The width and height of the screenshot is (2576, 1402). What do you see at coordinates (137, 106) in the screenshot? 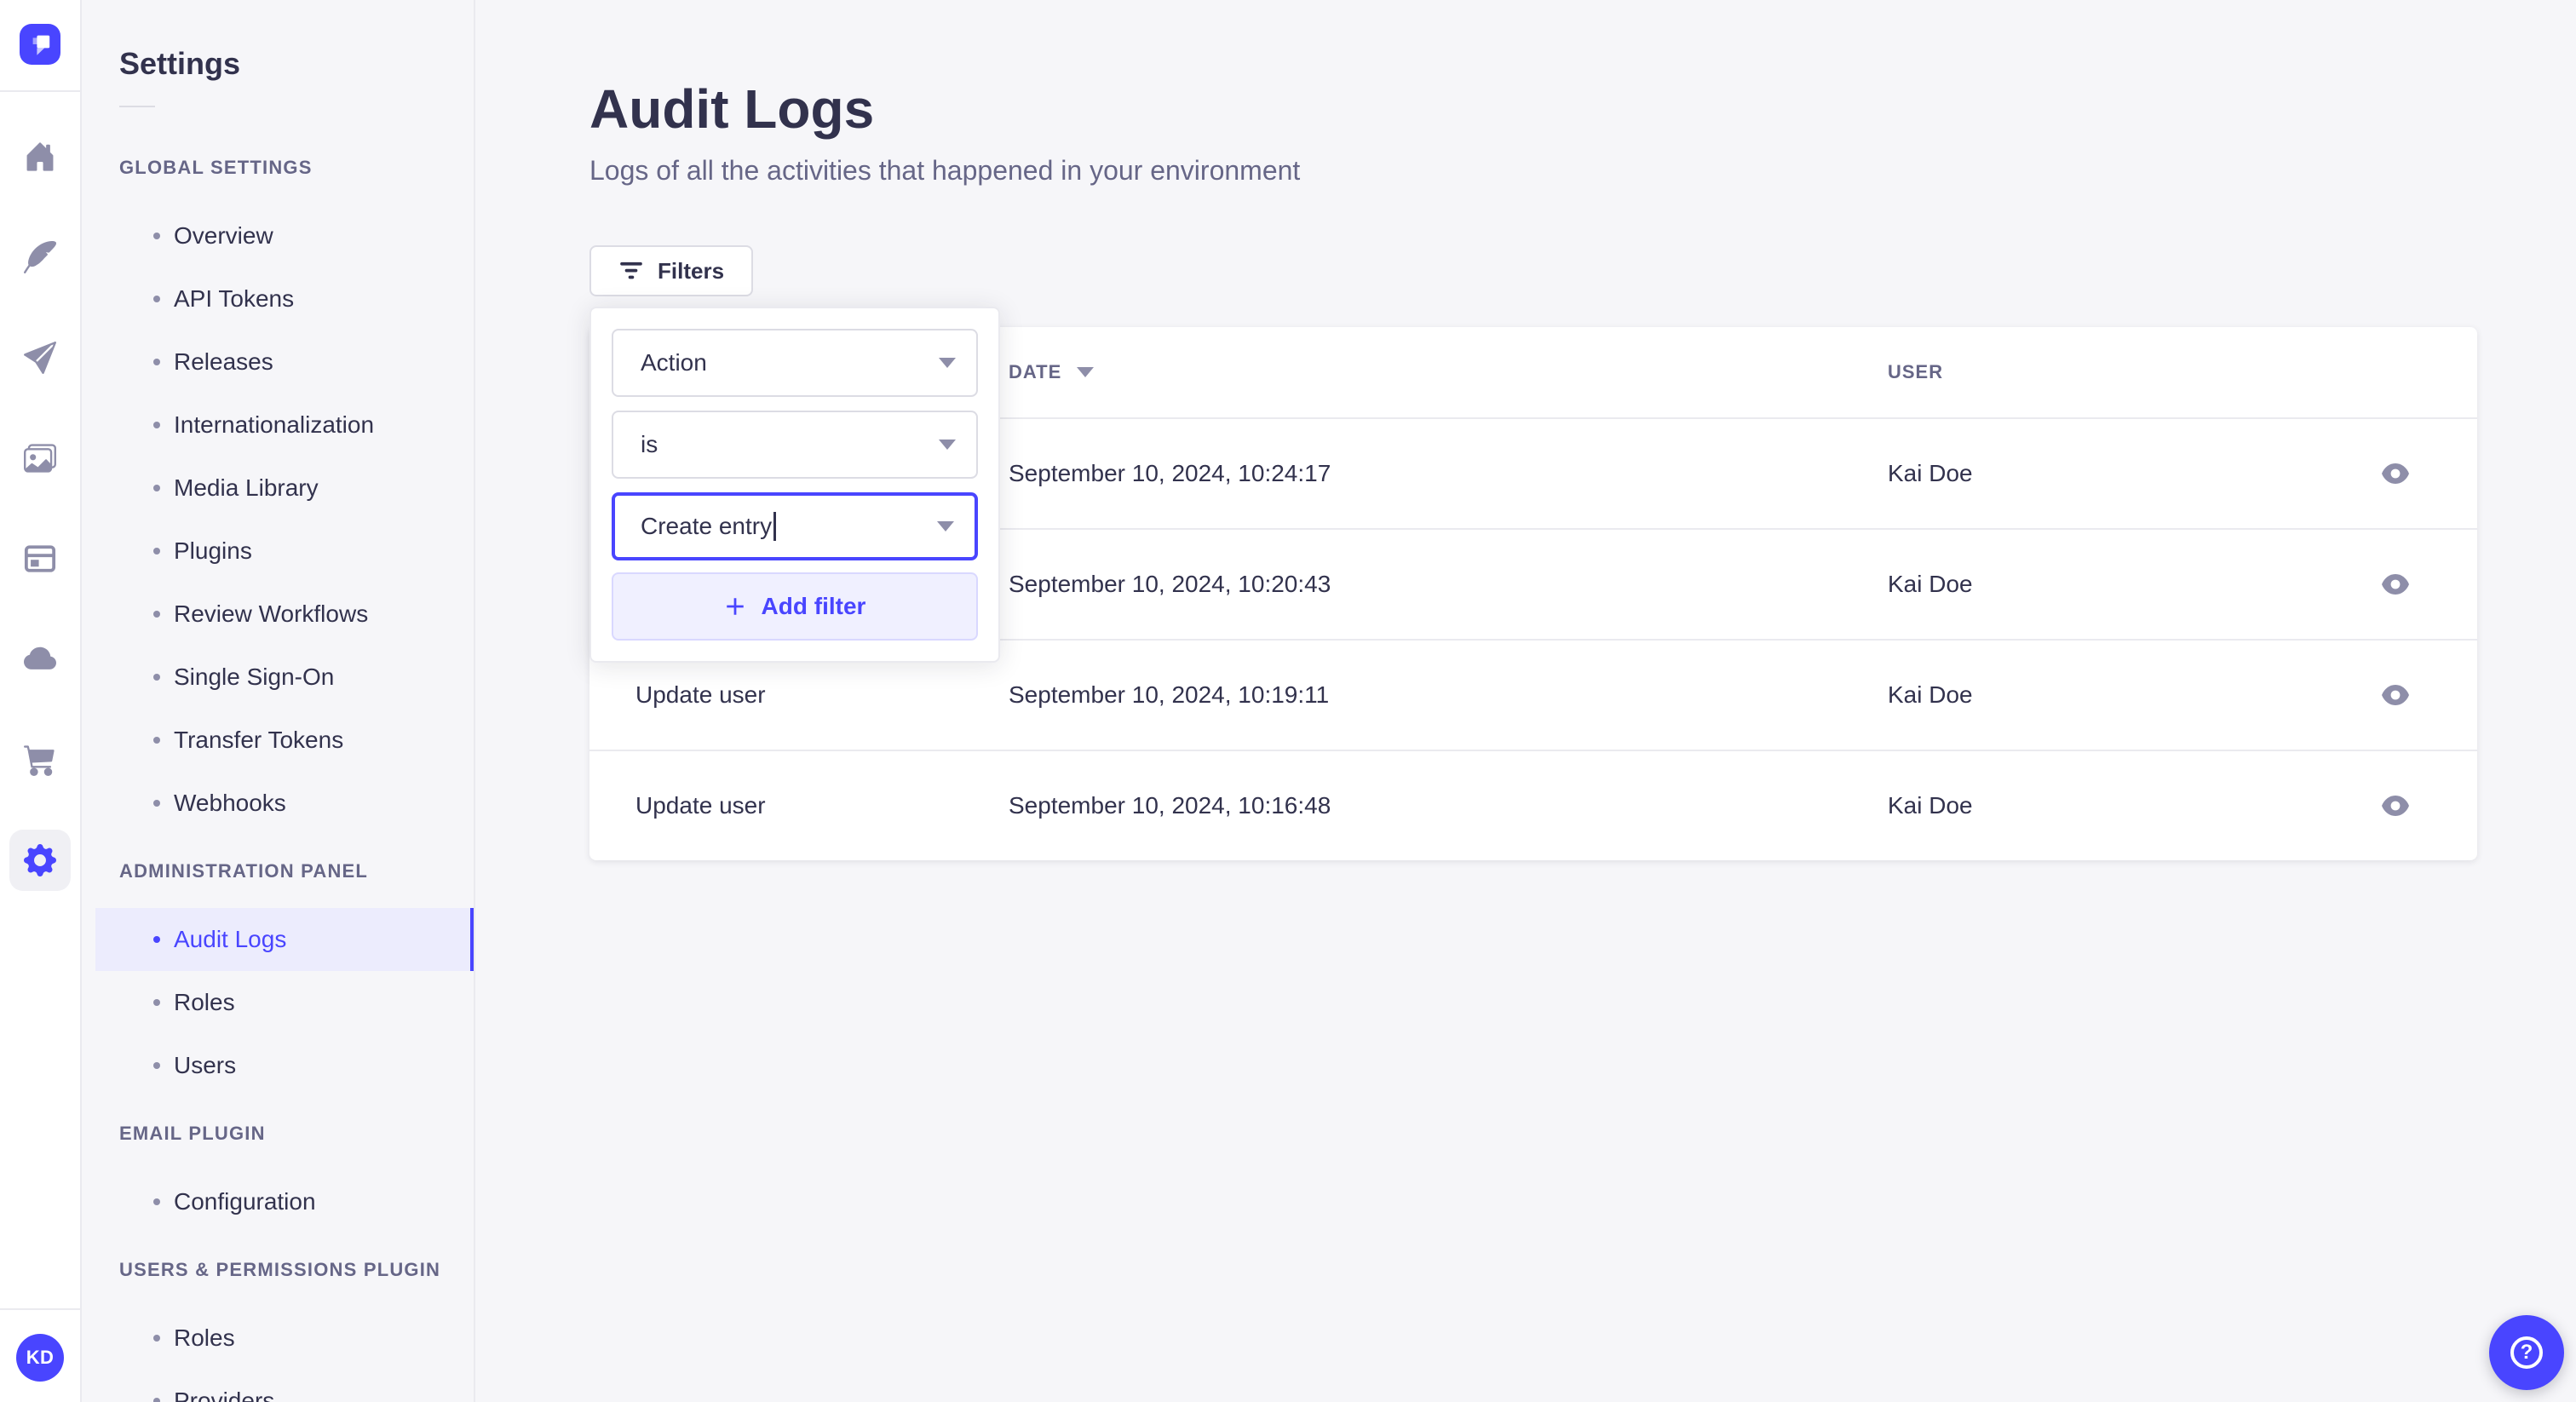
I see `sidebar-title-divider` at bounding box center [137, 106].